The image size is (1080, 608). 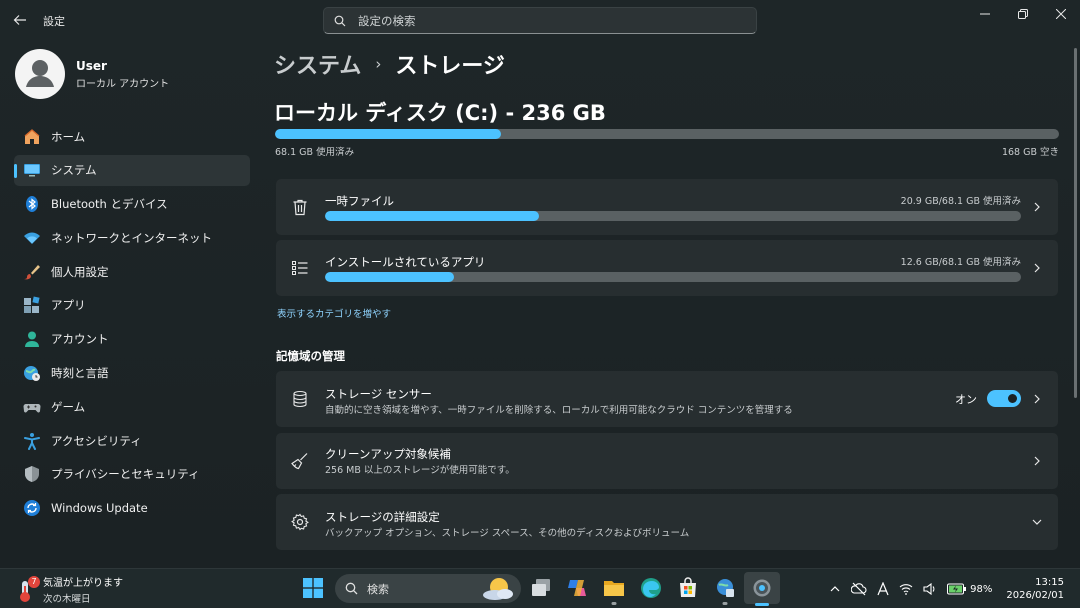 I want to click on storage-sense-toggle, so click(x=1004, y=398).